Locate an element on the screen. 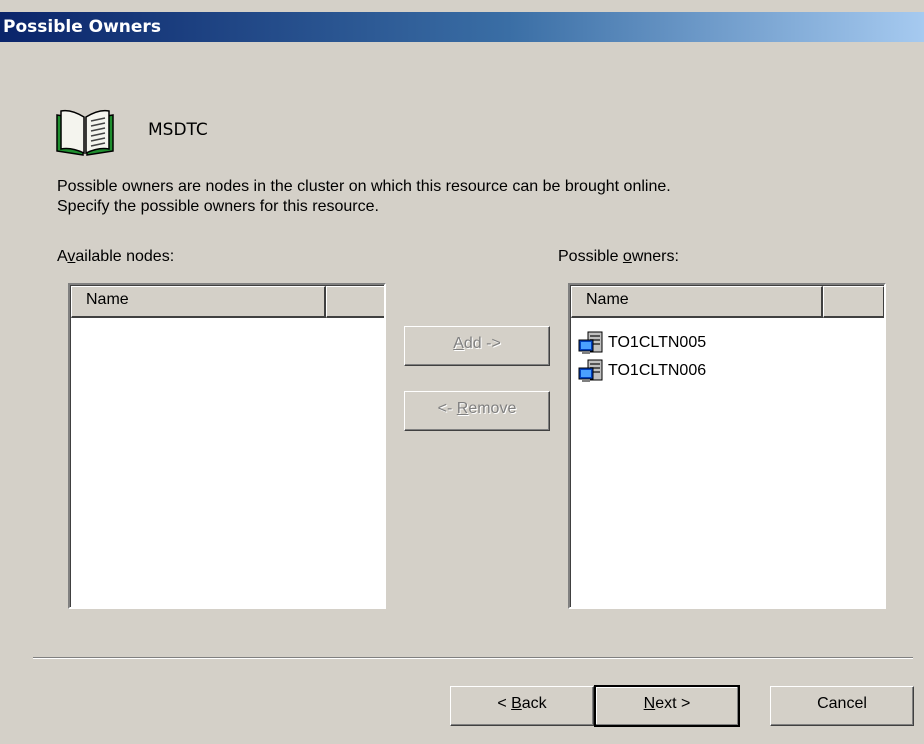 This screenshot has height=744, width=924. back-button: < Back is located at coordinates (522, 706).